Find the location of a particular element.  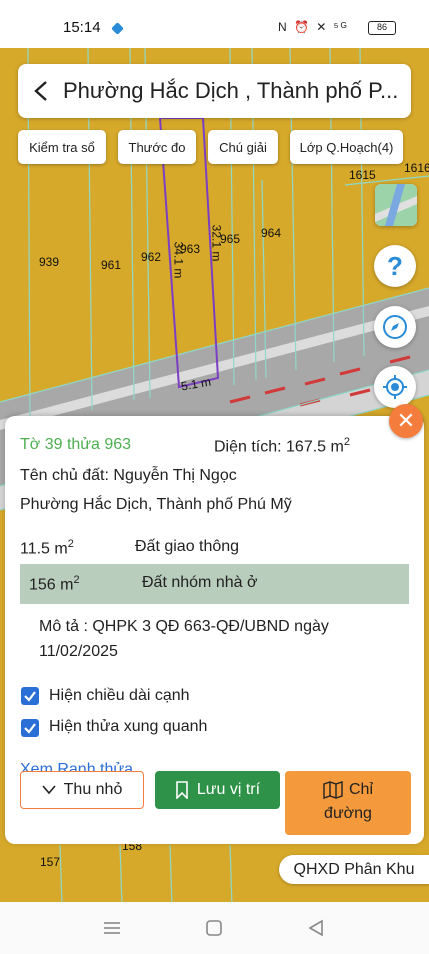

back-arrow-icon is located at coordinates (42, 91).